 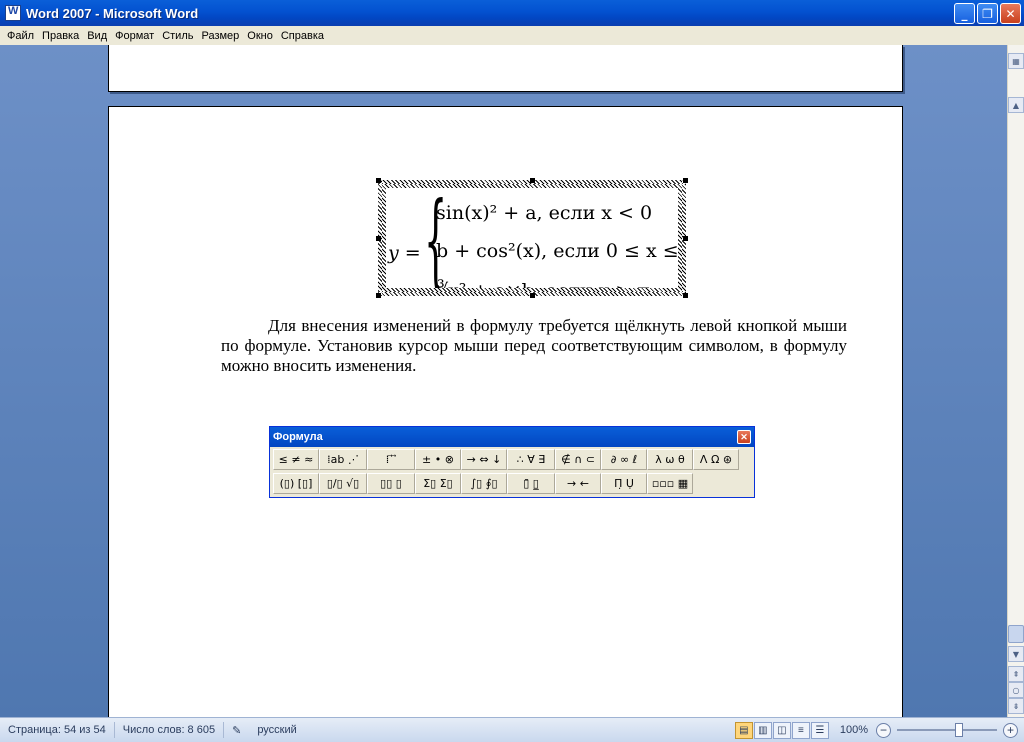 What do you see at coordinates (112, 13) in the screenshot?
I see `window-title: Word 2007 - Microsoft Word` at bounding box center [112, 13].